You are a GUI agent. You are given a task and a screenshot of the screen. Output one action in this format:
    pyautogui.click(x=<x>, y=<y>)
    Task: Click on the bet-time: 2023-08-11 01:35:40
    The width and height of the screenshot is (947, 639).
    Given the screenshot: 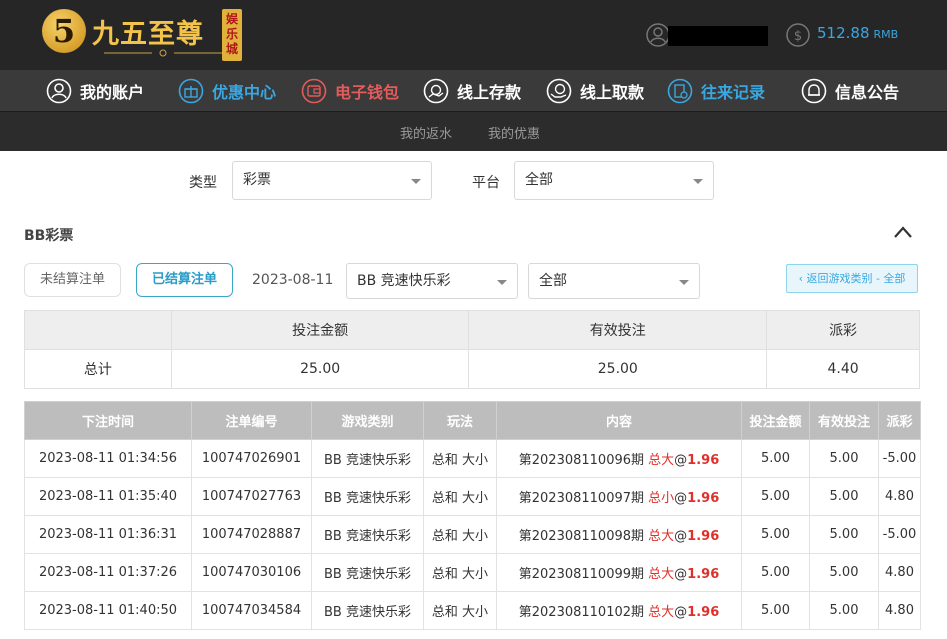 What is the action you would take?
    pyautogui.click(x=108, y=496)
    